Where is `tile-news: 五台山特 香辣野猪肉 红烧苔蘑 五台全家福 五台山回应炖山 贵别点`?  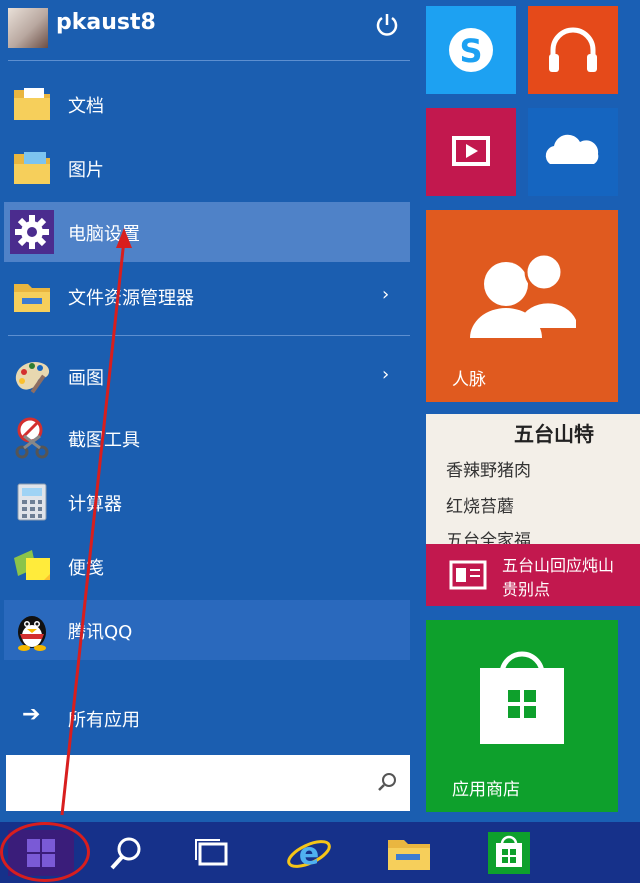 tile-news: 五台山特 香辣野猪肉 红烧苔蘑 五台全家福 五台山回应炖山 贵别点 is located at coordinates (533, 510).